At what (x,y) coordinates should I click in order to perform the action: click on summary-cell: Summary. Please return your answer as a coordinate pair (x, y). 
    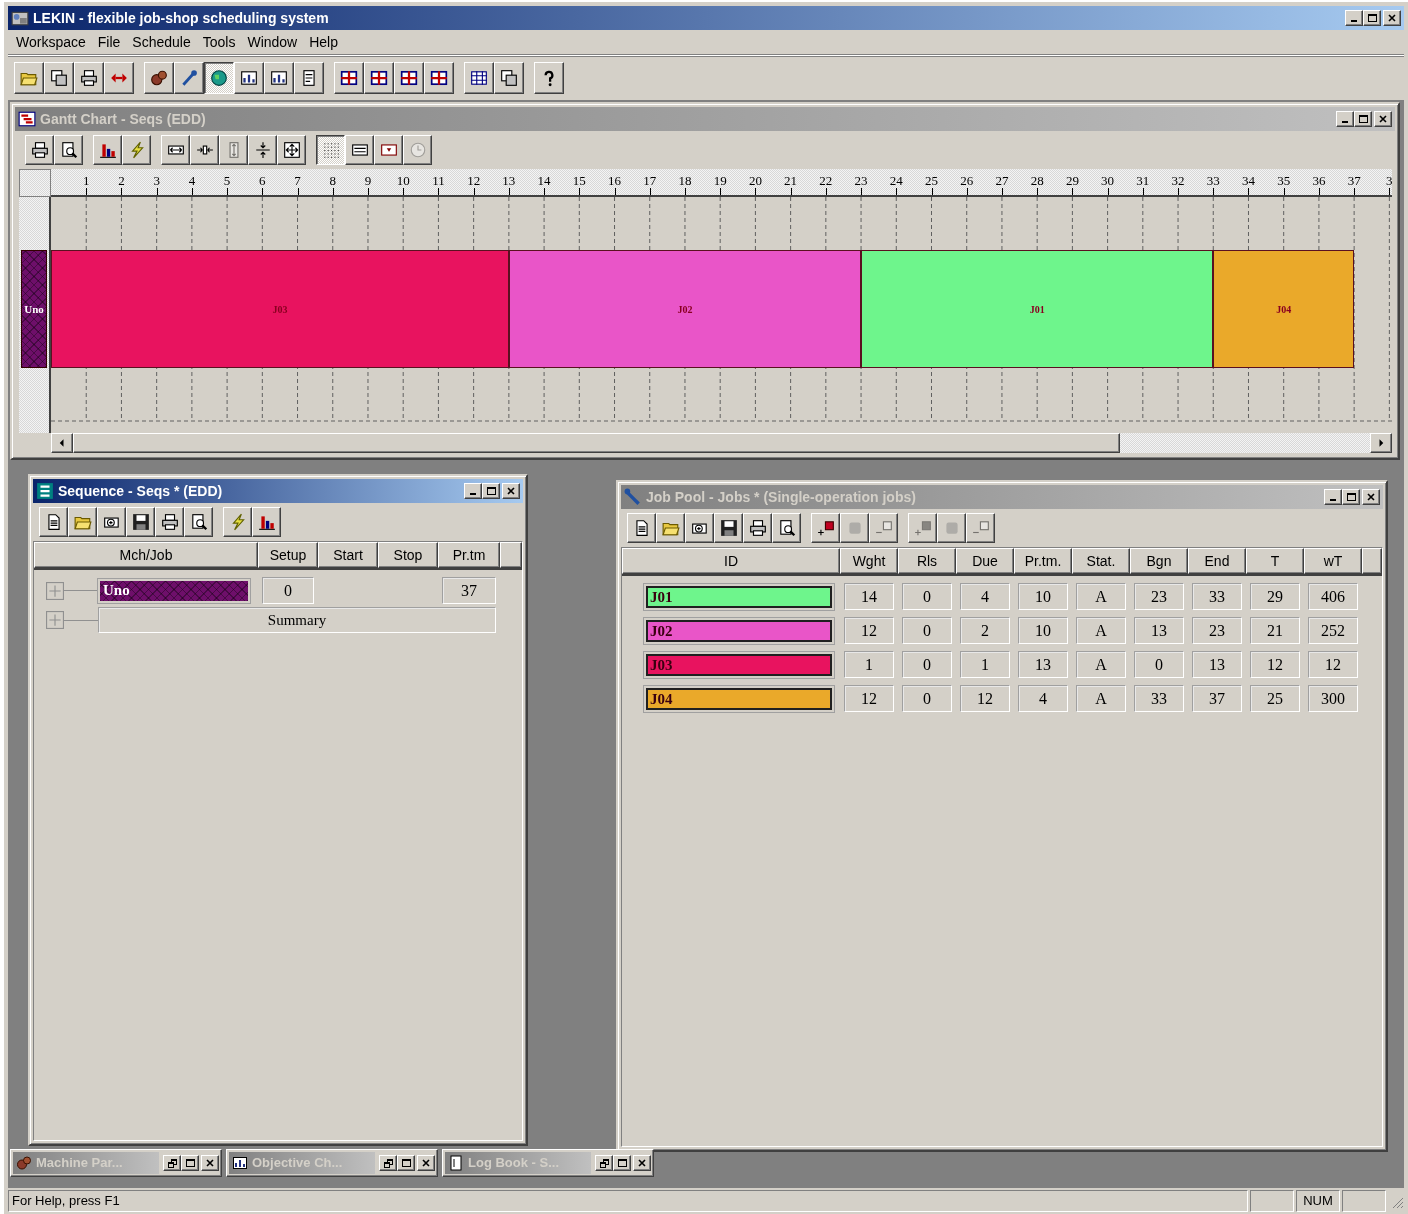
    Looking at the image, I should click on (297, 620).